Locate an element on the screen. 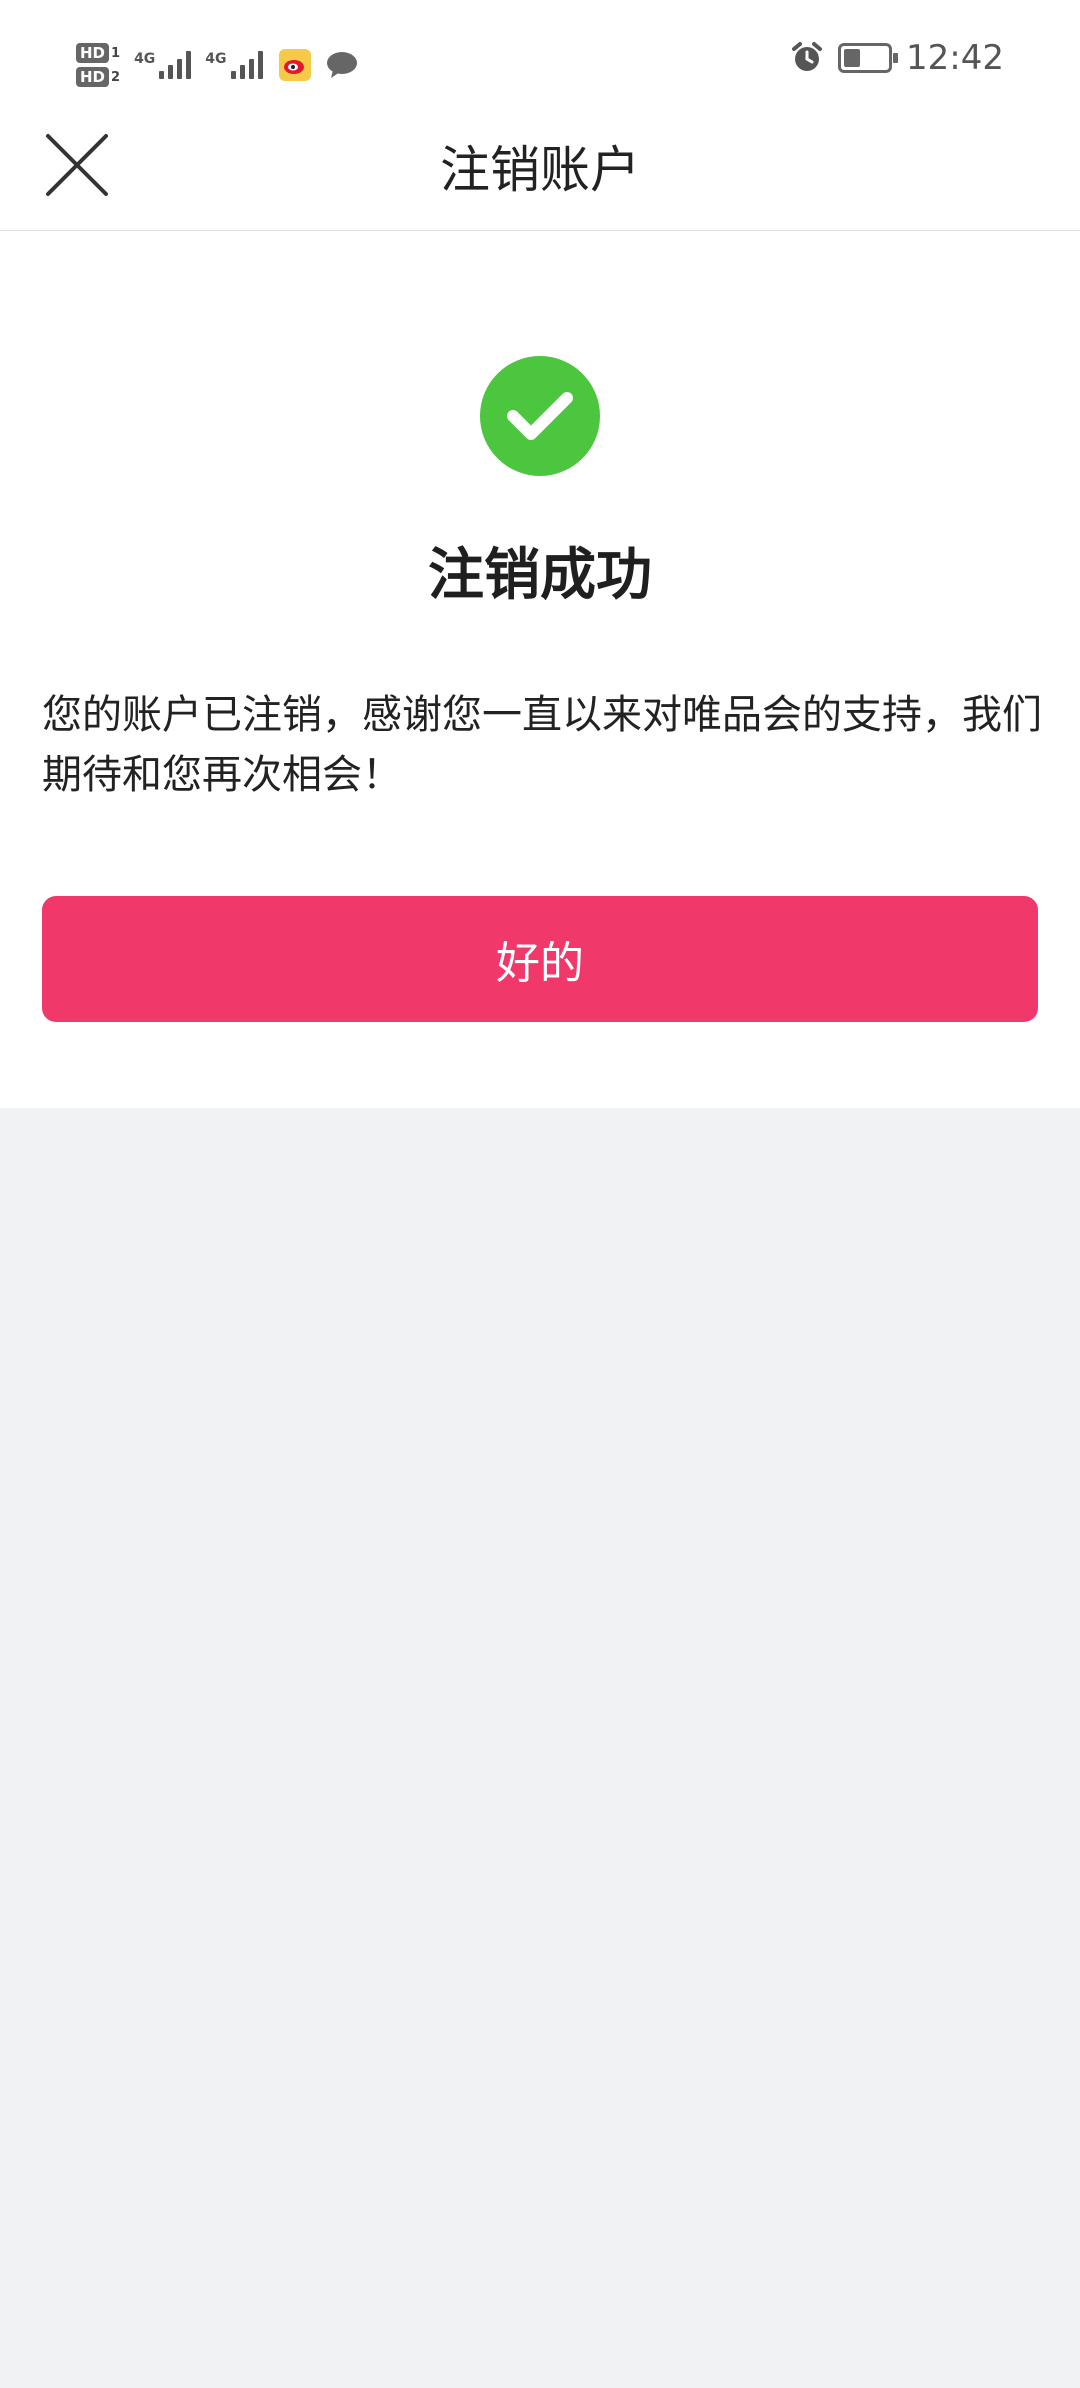 The image size is (1080, 2388). hd1-number: 1 is located at coordinates (116, 53).